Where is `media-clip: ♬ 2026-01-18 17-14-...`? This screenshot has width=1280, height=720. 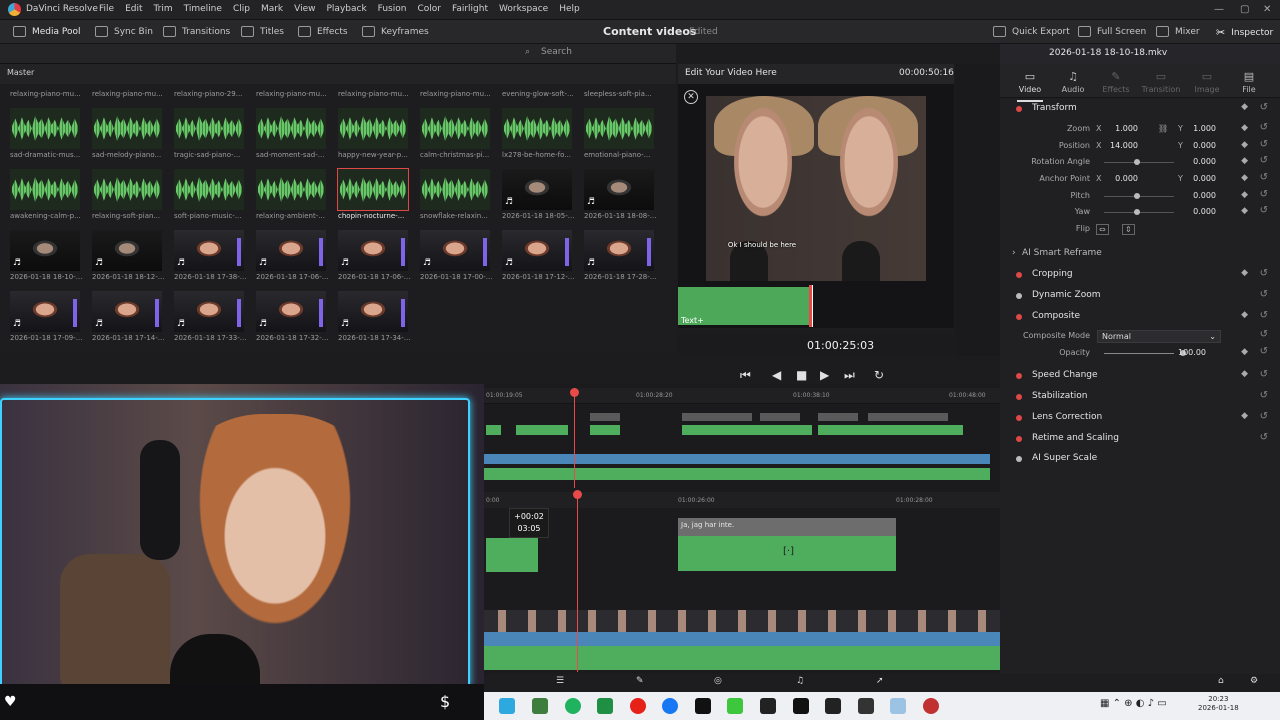
media-clip: ♬ 2026-01-18 17-14-... is located at coordinates (133, 315).